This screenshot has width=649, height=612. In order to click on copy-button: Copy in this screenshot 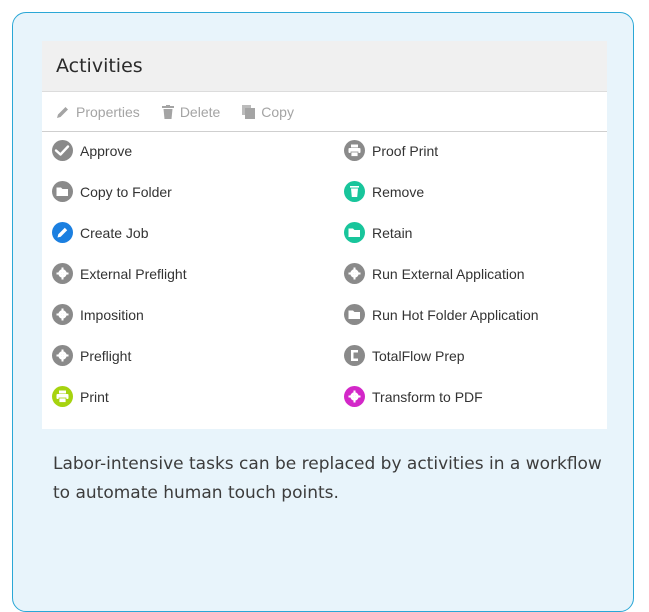, I will do `click(268, 112)`.